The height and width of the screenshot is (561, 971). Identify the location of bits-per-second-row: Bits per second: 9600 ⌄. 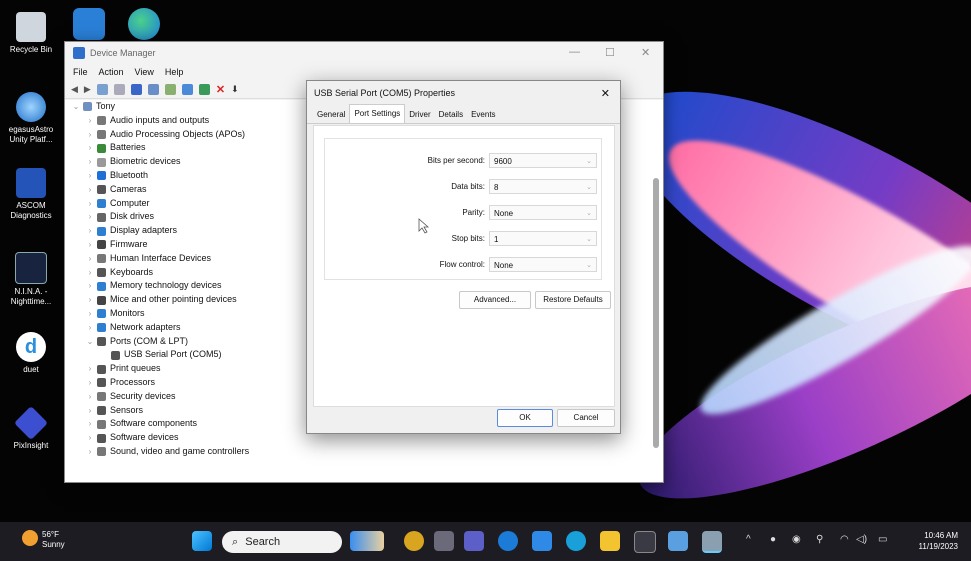
(463, 161).